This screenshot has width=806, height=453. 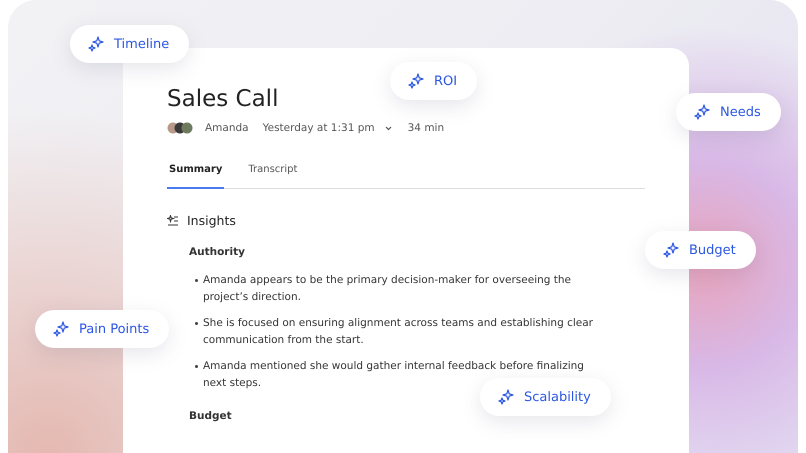 What do you see at coordinates (273, 173) in the screenshot?
I see `tab: Transcript` at bounding box center [273, 173].